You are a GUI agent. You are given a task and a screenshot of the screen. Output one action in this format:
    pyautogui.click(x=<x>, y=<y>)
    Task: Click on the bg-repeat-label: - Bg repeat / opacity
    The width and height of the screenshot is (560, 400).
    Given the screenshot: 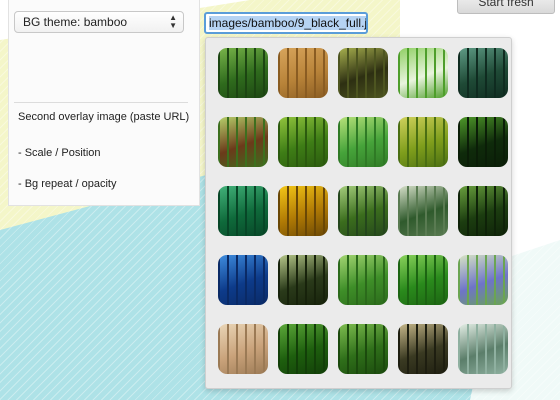 What is the action you would take?
    pyautogui.click(x=67, y=184)
    